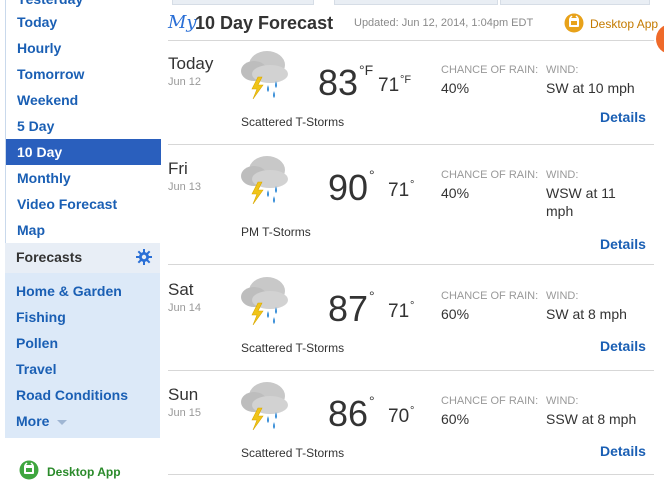  What do you see at coordinates (591, 419) in the screenshot?
I see `wind-value: SSW at 8 mph` at bounding box center [591, 419].